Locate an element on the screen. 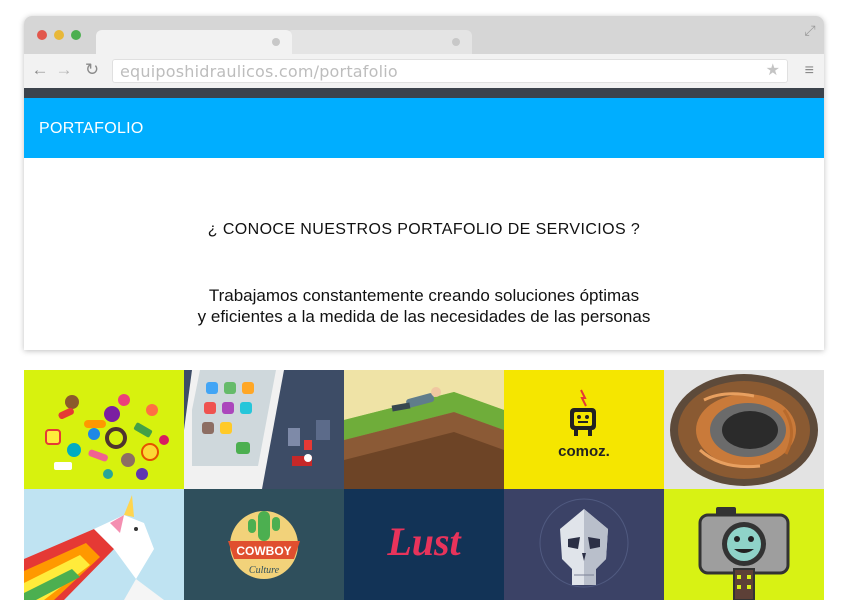  hill-relaxing-man-illustration is located at coordinates (424, 429).